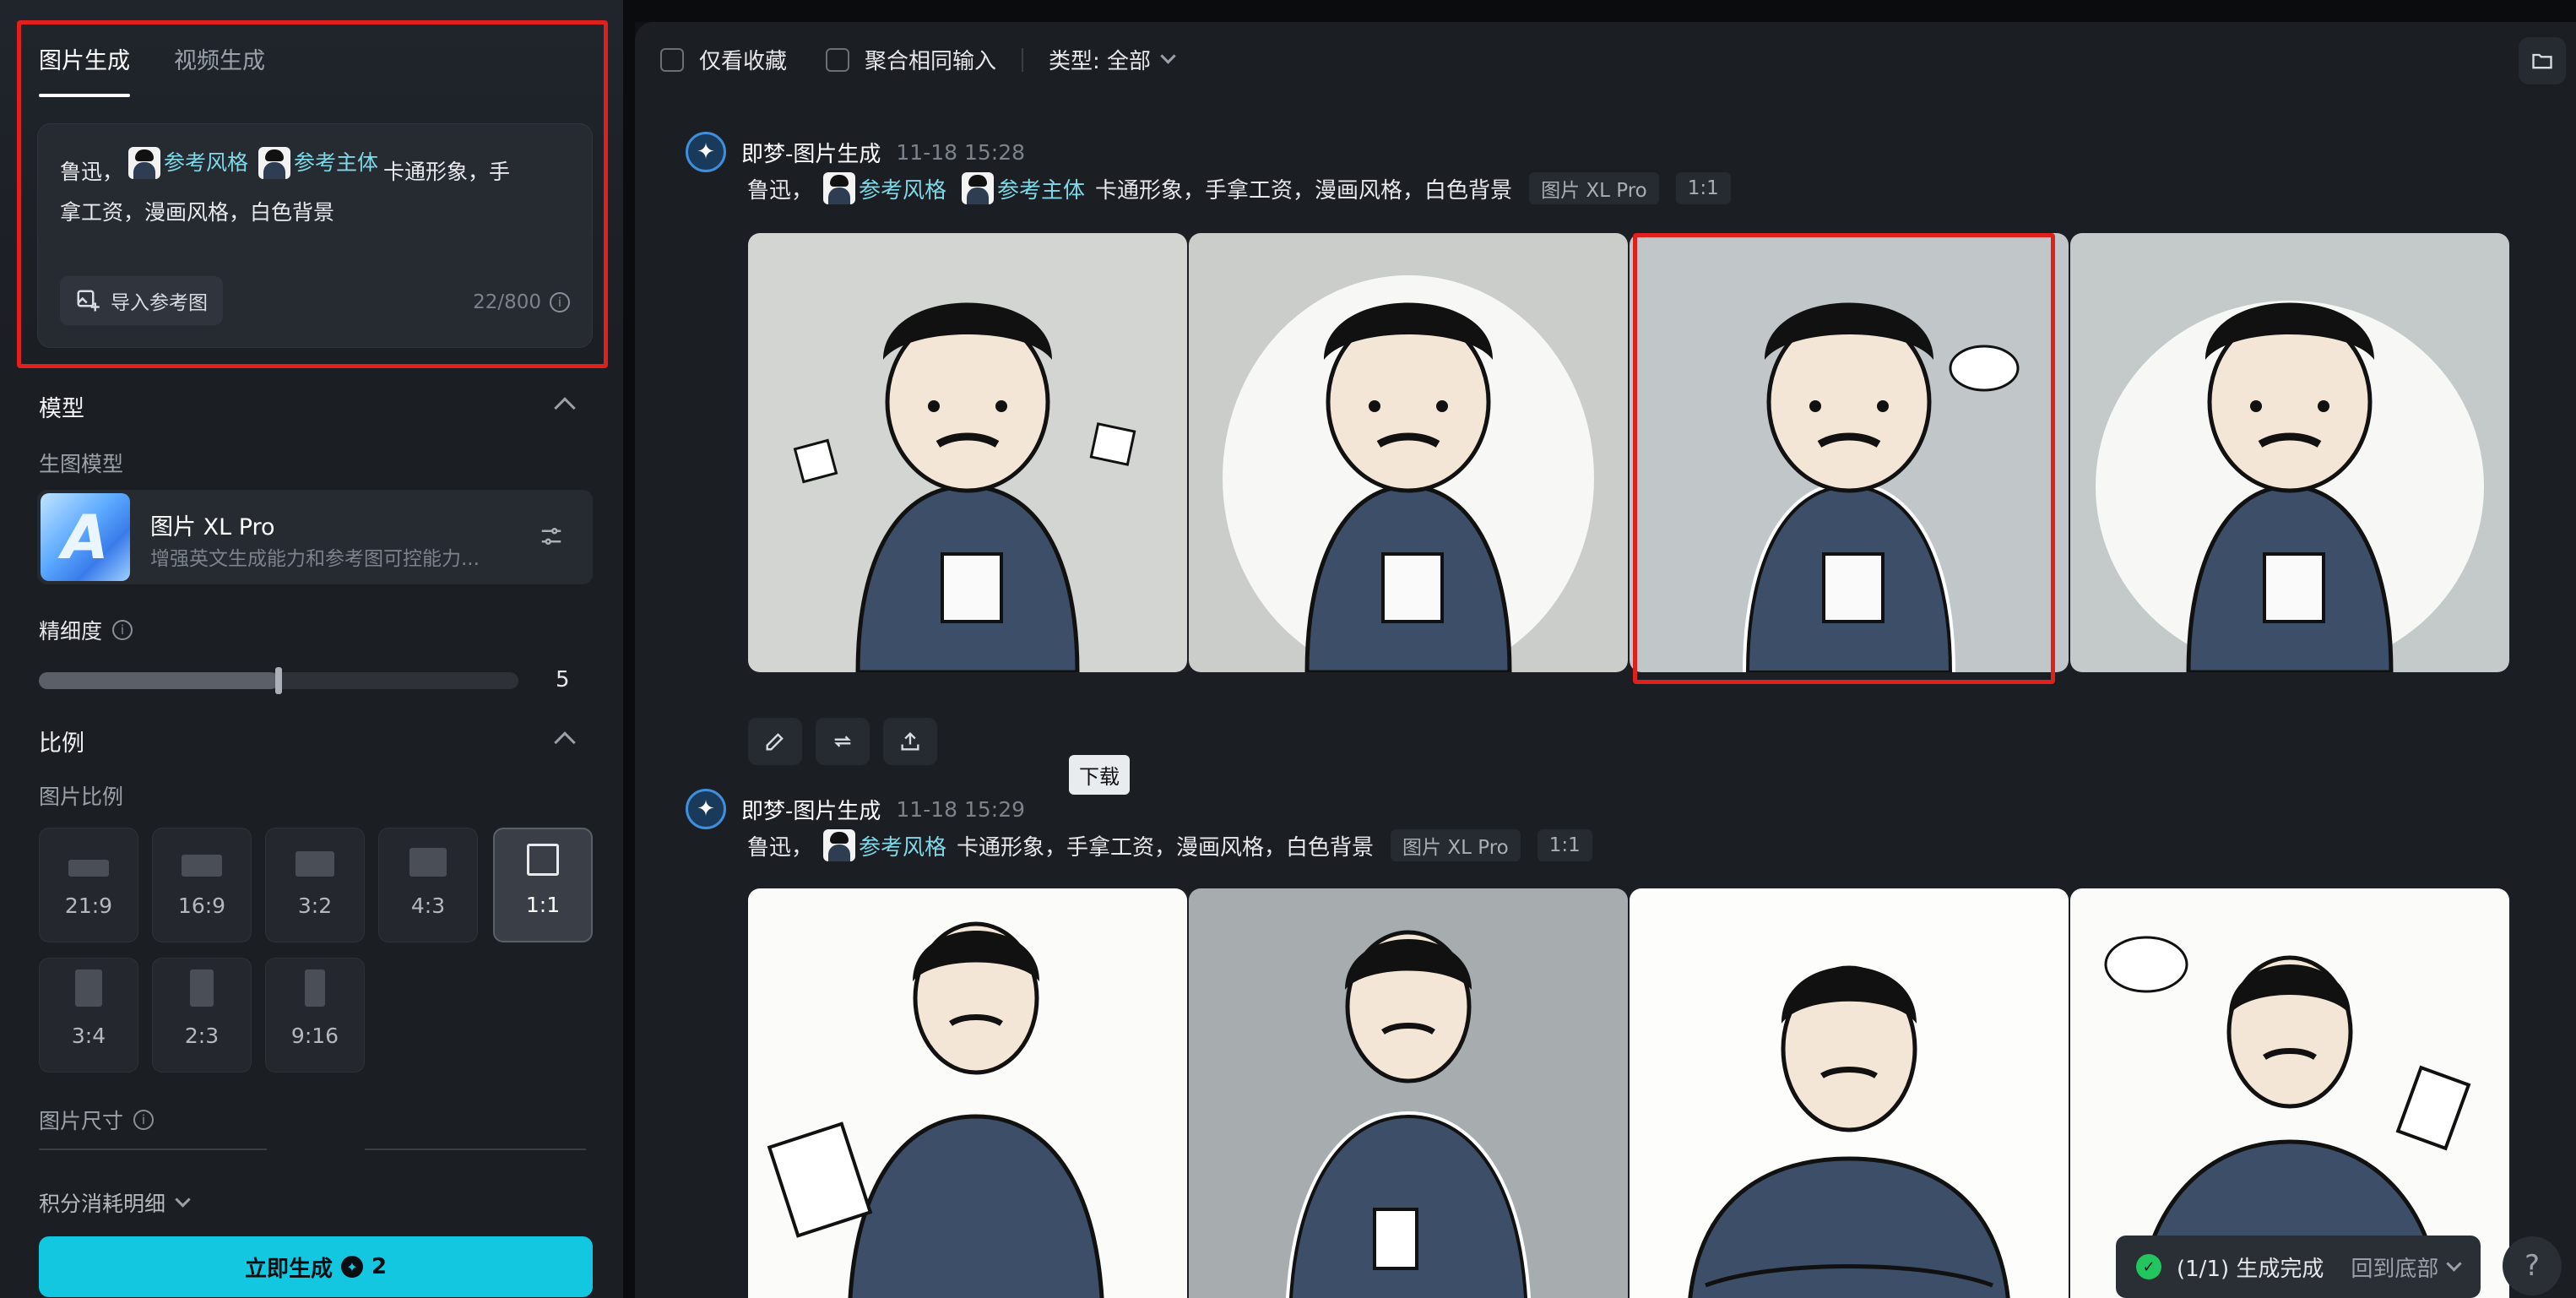  I want to click on model-name: 图片 XL Pro, so click(212, 527).